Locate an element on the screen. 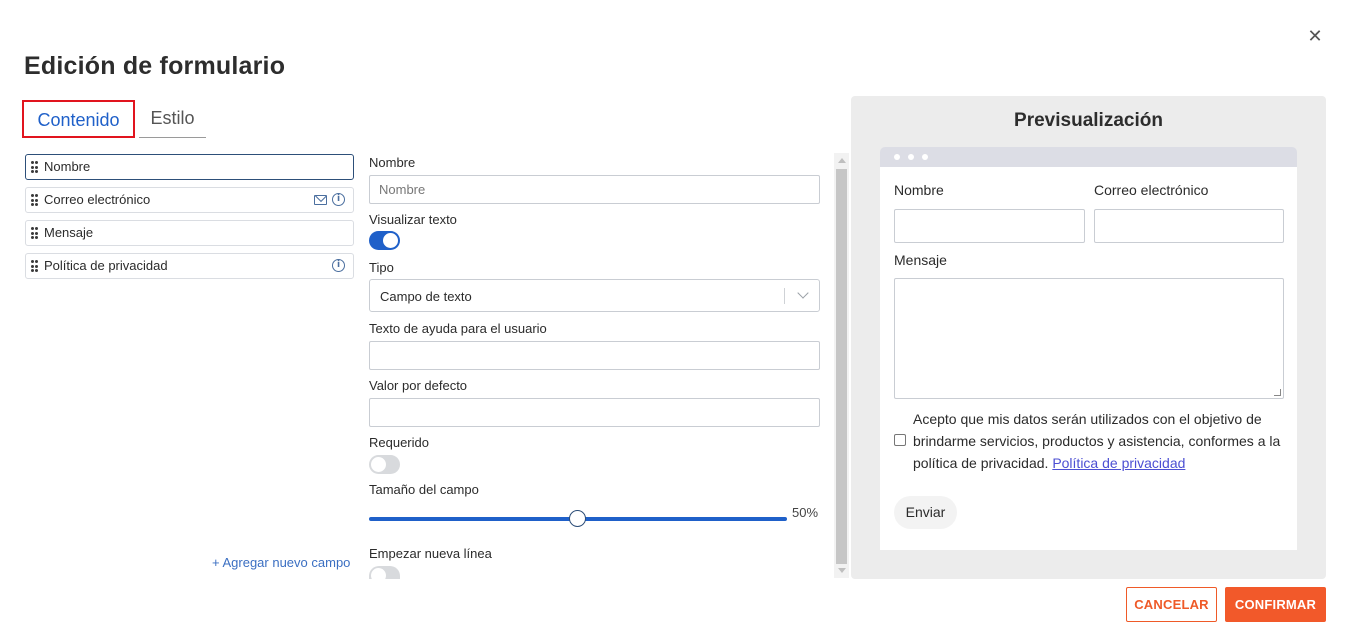 The height and width of the screenshot is (643, 1351). help-text-input is located at coordinates (594, 355).